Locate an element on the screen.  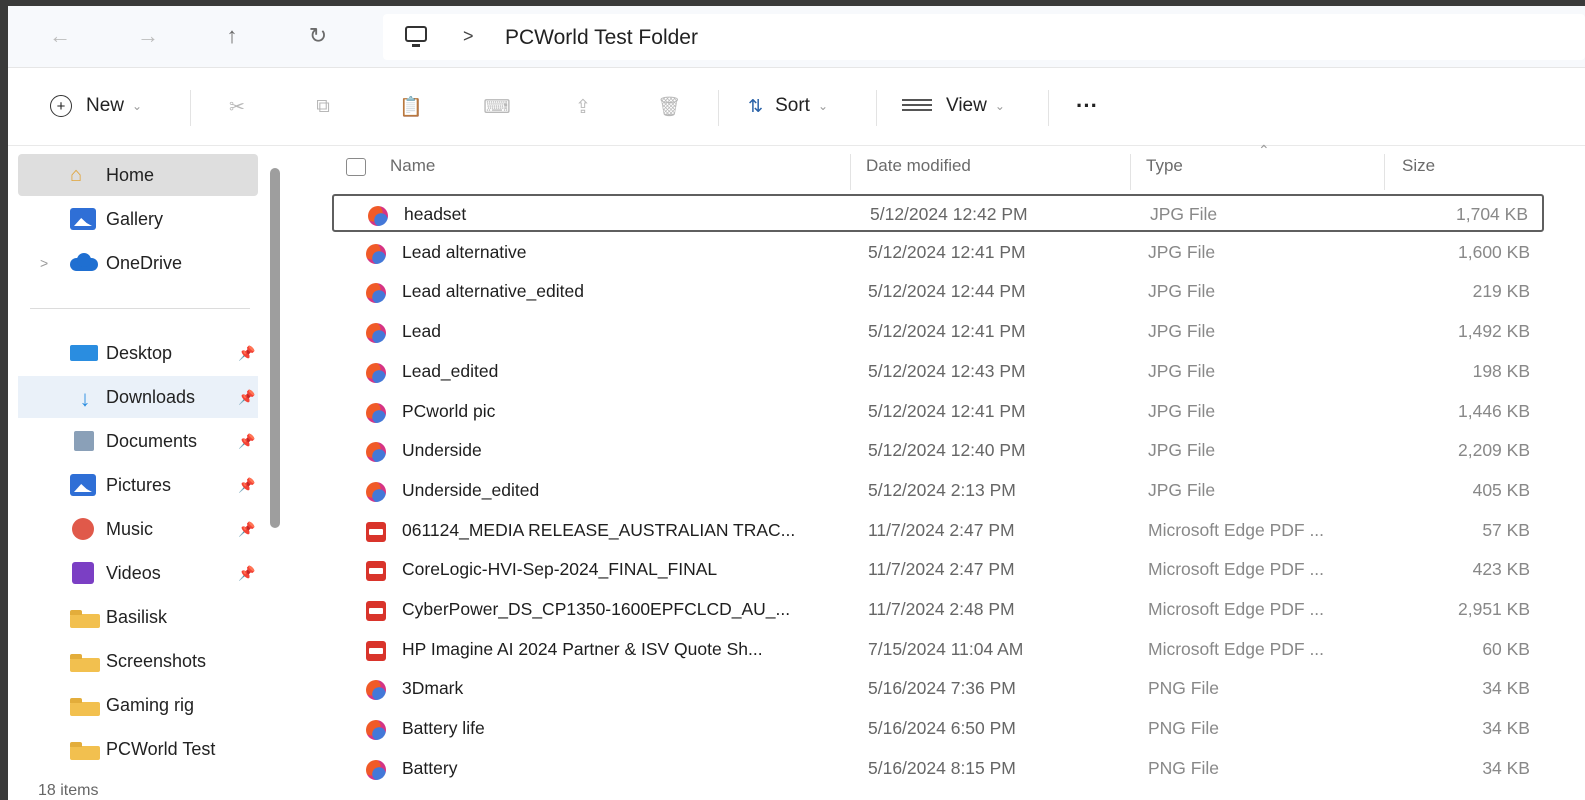
sidebar-item-basilisk: Basilisk is located at coordinates (138, 617).